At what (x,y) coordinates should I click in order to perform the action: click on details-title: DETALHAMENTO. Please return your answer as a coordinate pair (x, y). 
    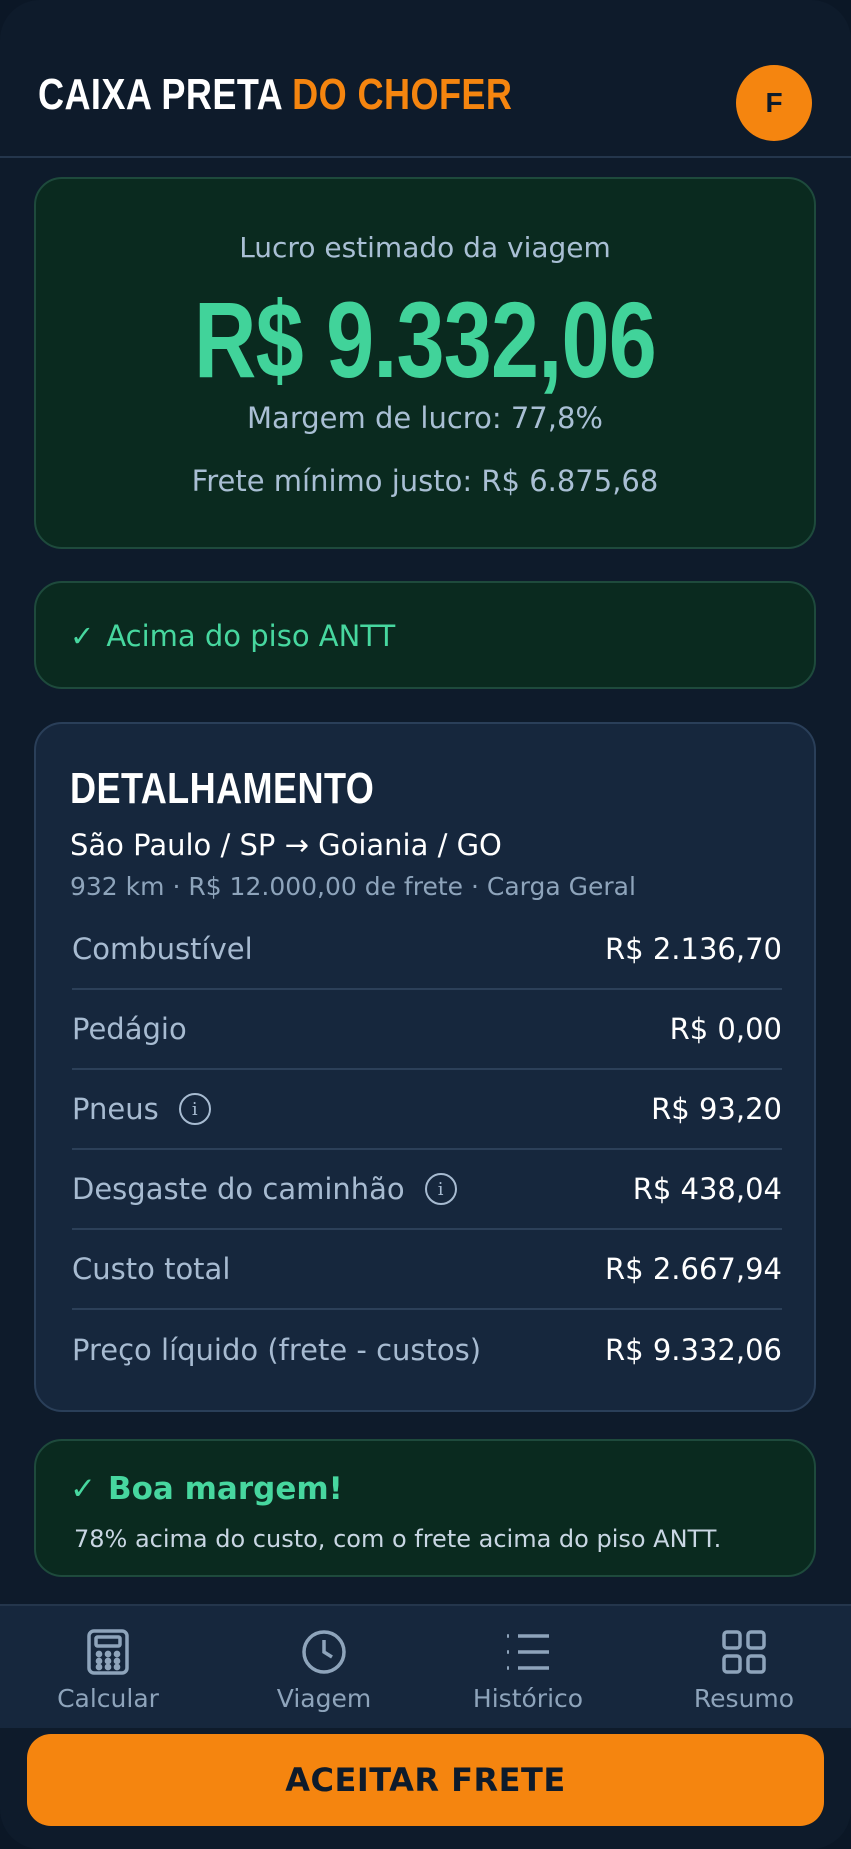
    Looking at the image, I should click on (222, 788).